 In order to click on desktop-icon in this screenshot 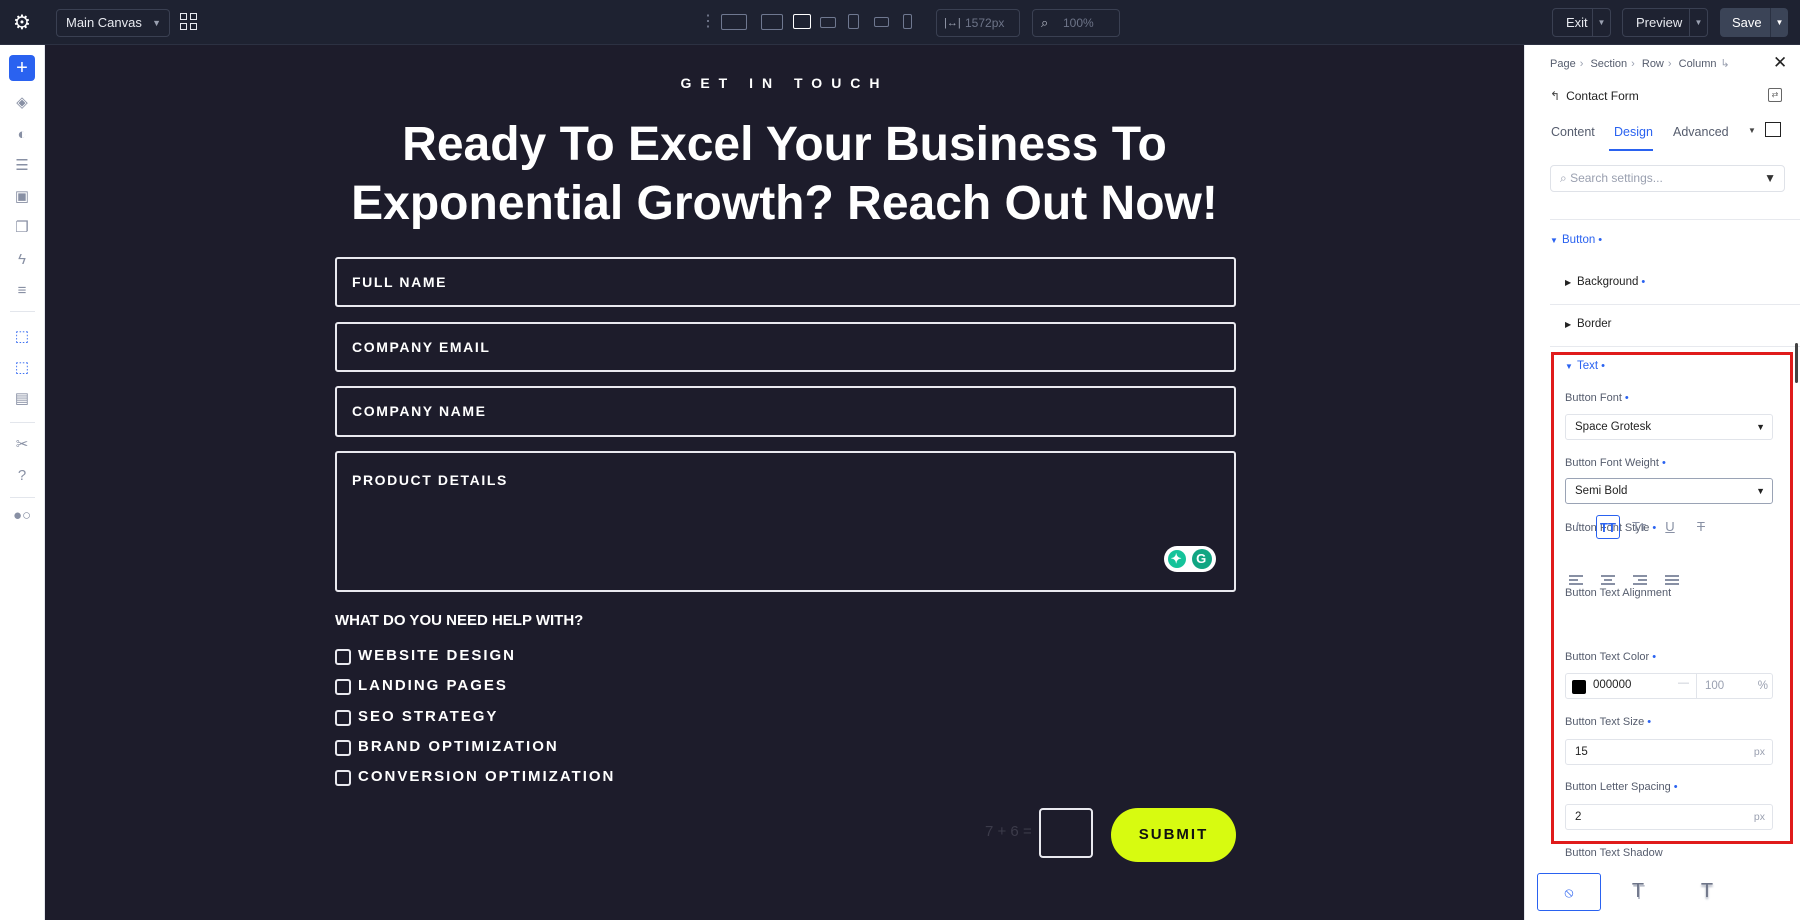, I will do `click(772, 22)`.